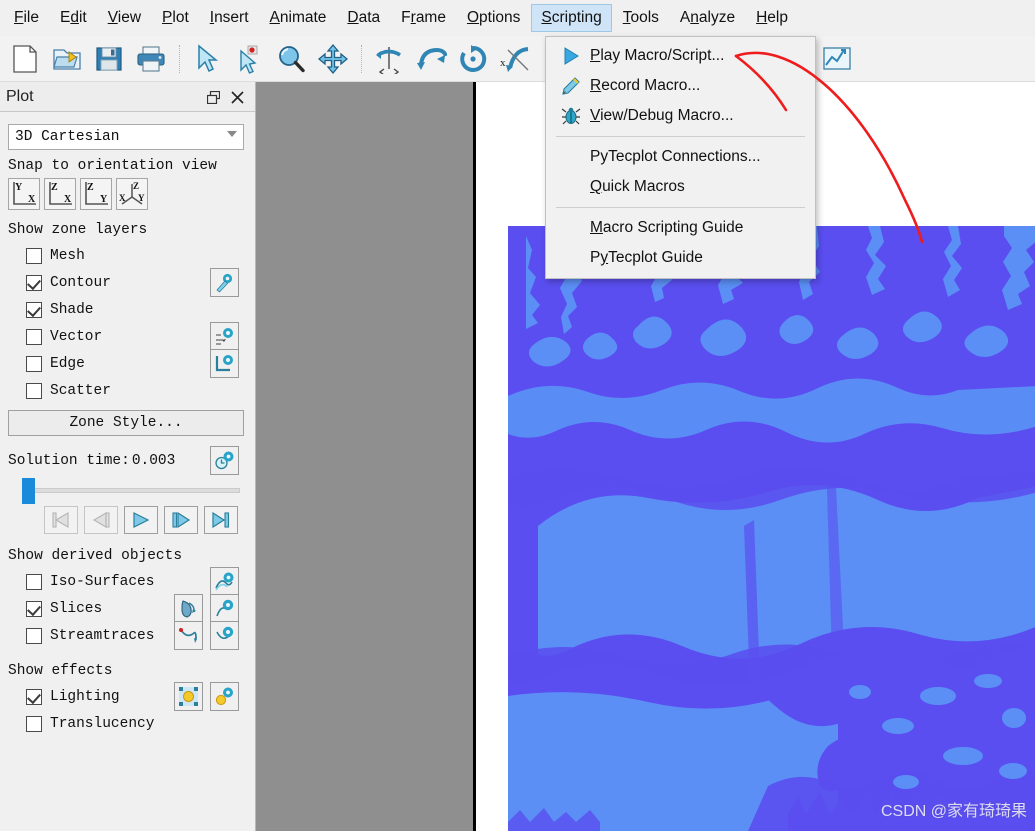 The height and width of the screenshot is (831, 1035). I want to click on snap-view-zy-button: ZY, so click(96, 194).